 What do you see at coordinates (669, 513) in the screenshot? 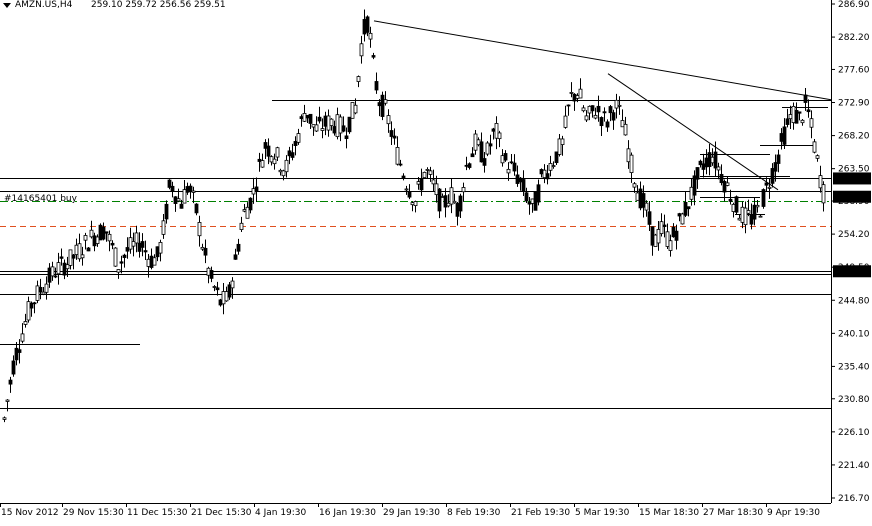
I see `time-tick-label: 15 Mar 18:30` at bounding box center [669, 513].